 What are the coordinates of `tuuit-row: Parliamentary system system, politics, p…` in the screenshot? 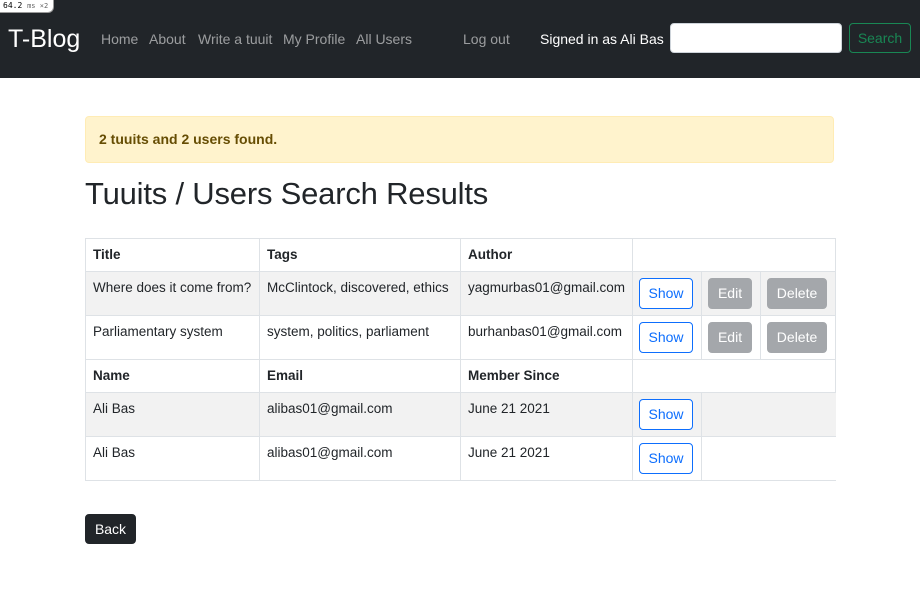 It's located at (461, 337).